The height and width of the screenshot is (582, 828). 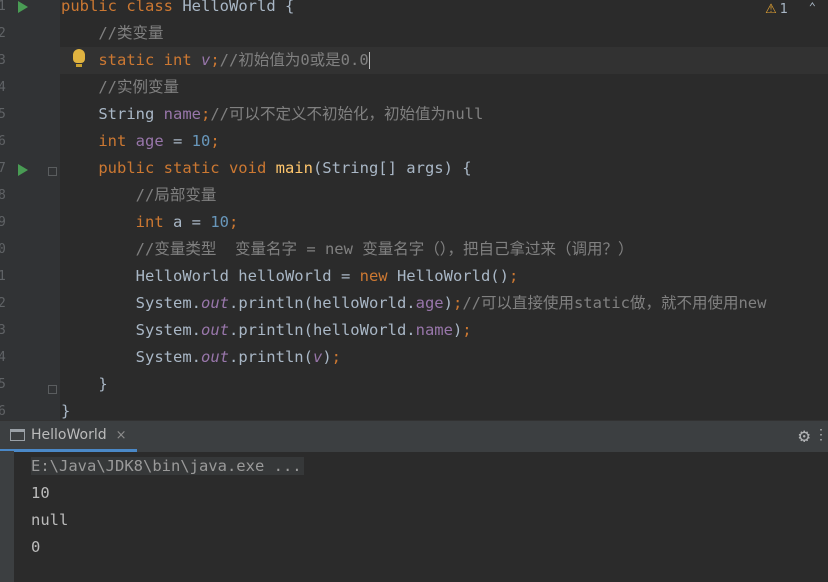 I want to click on code-token: .println(helloWorld., so click(x=322, y=303).